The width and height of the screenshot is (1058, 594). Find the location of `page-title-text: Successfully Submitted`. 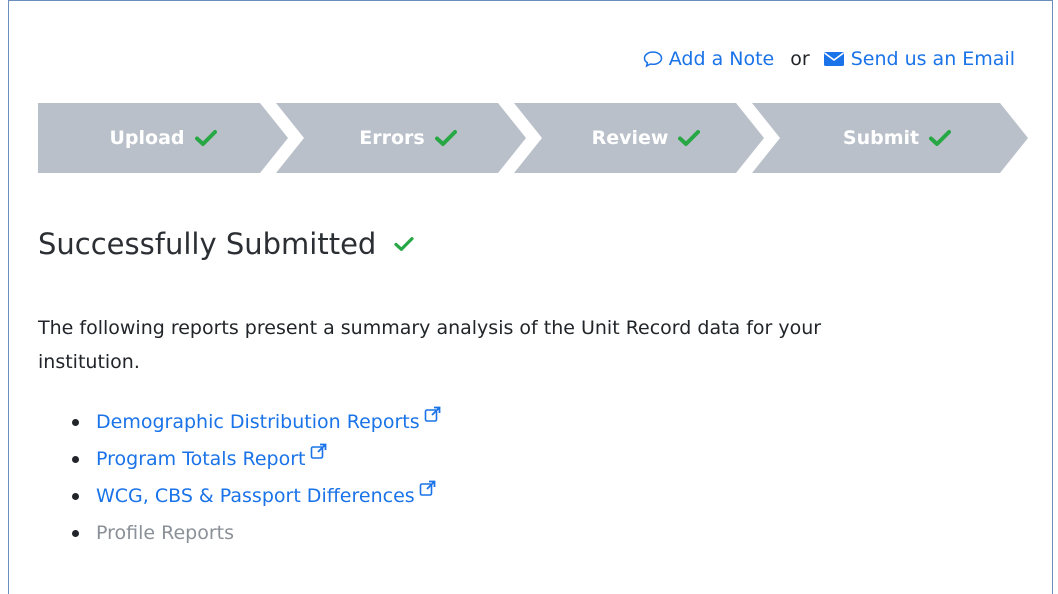

page-title-text: Successfully Submitted is located at coordinates (207, 244).